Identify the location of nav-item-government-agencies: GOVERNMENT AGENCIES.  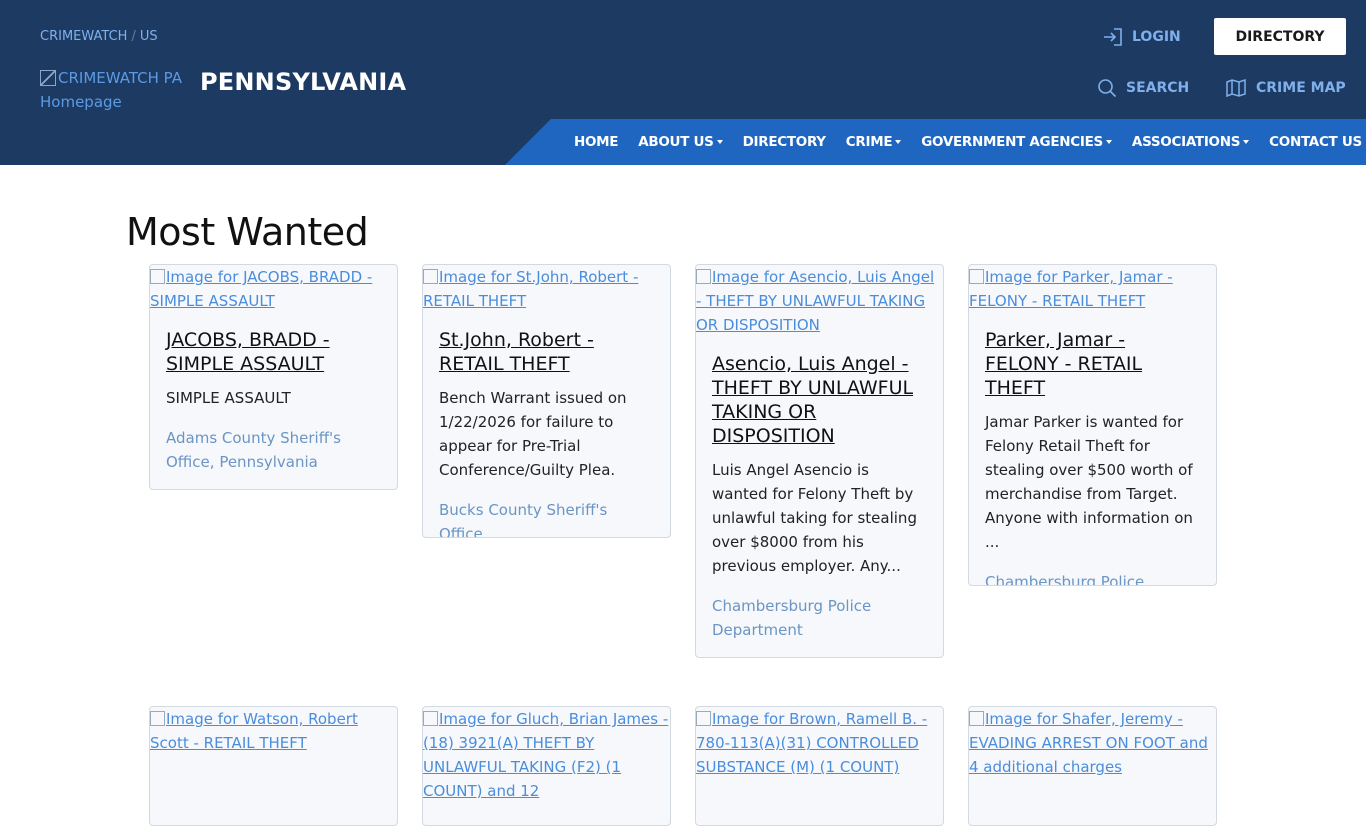
(1016, 142).